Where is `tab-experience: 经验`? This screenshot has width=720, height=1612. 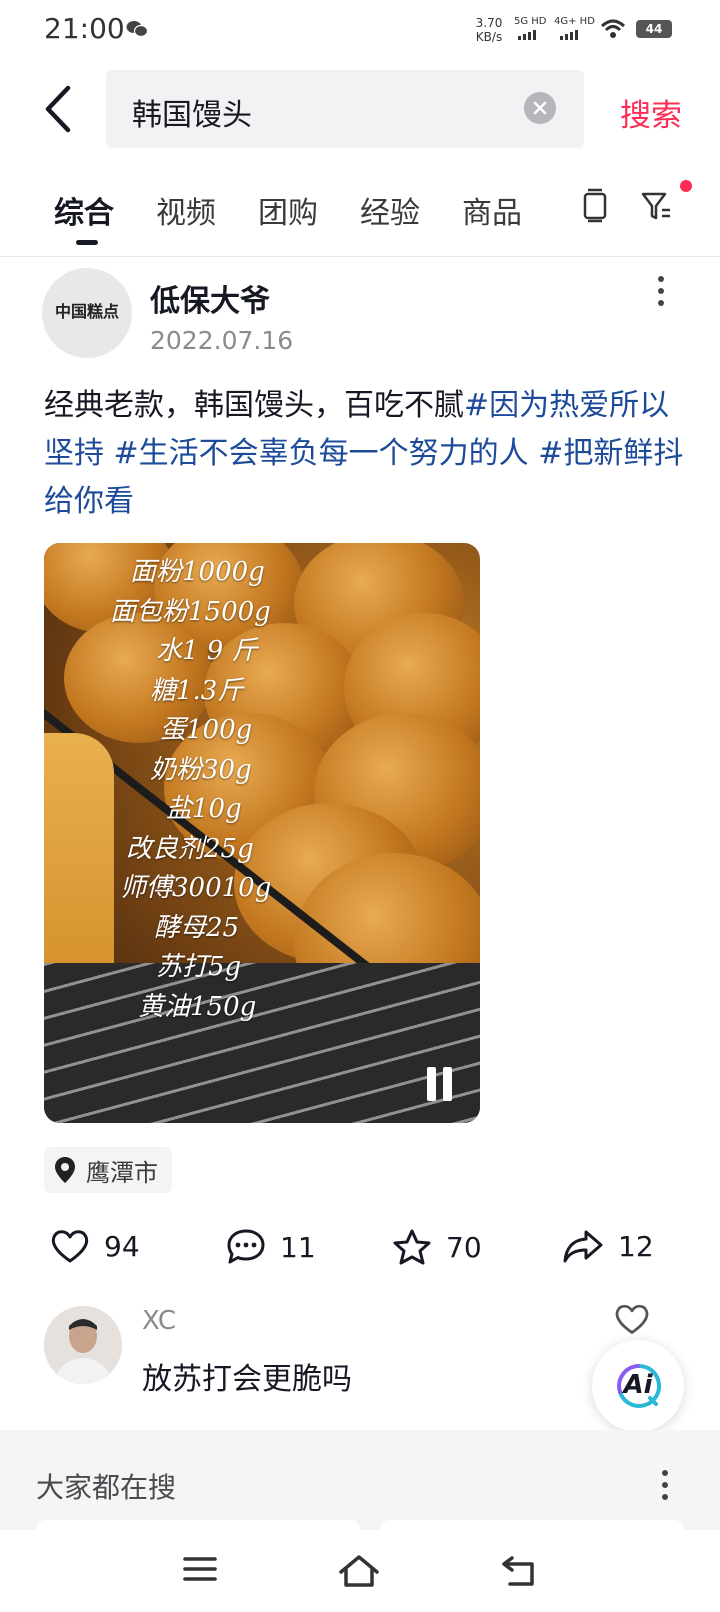
tab-experience: 经验 is located at coordinates (390, 210).